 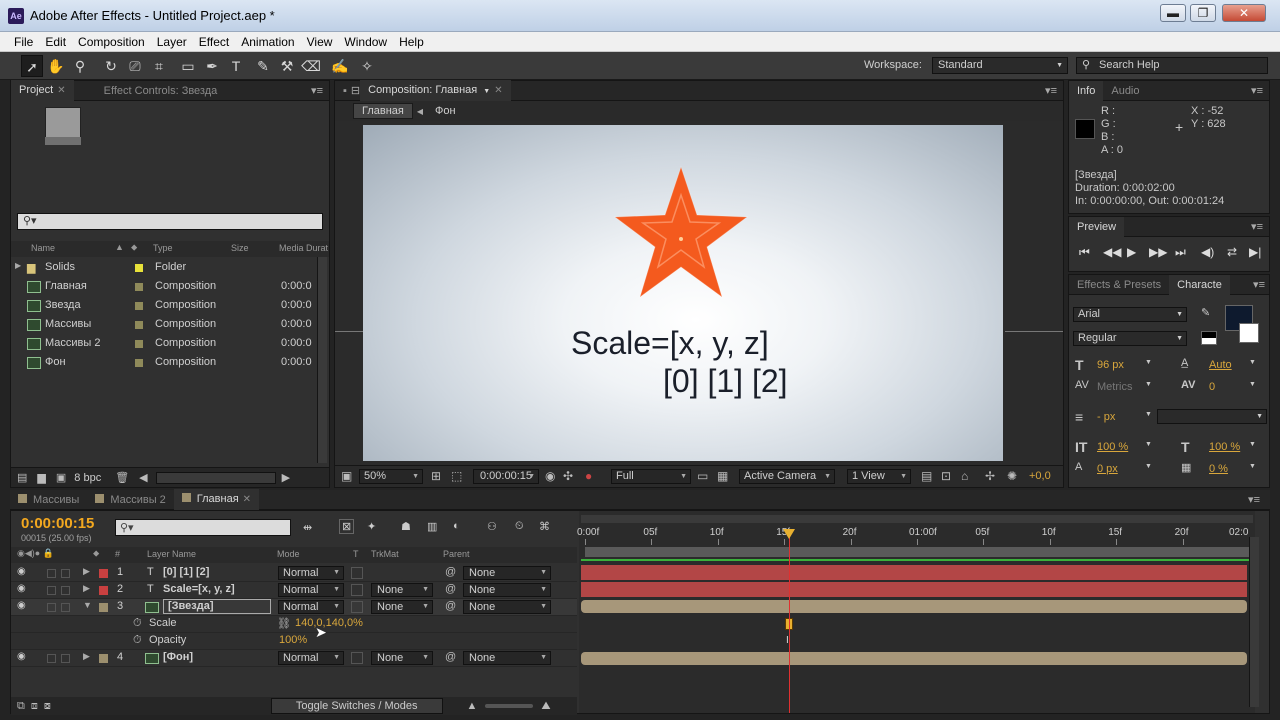 I want to click on expand-triangle-icon: ▶, so click(x=86, y=656).